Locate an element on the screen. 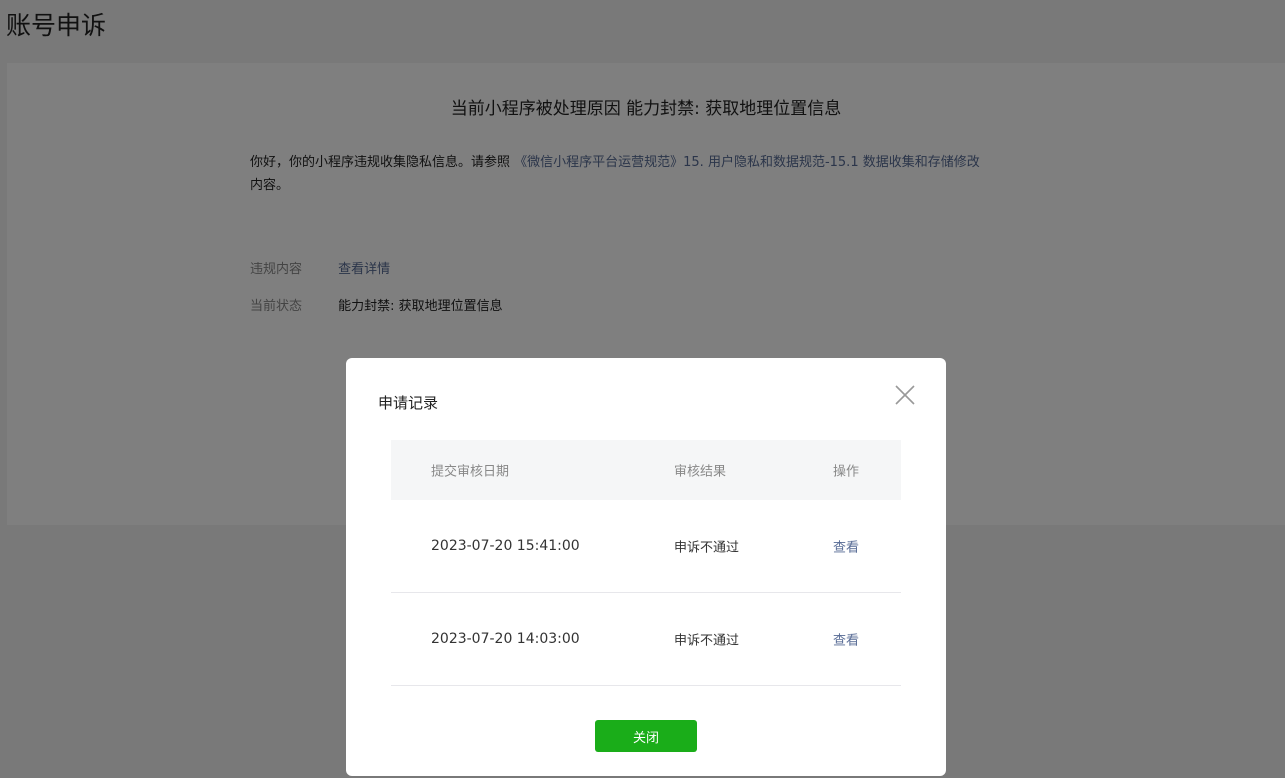 The width and height of the screenshot is (1285, 778). table-header: 提交审核日期 审核结果 操作 is located at coordinates (646, 470).